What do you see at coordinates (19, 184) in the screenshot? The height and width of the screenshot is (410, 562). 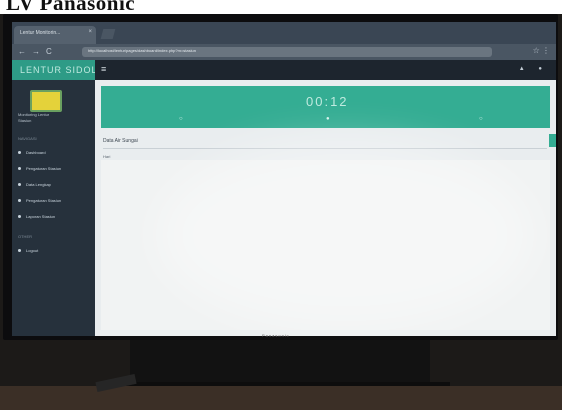 I see `data-icon` at bounding box center [19, 184].